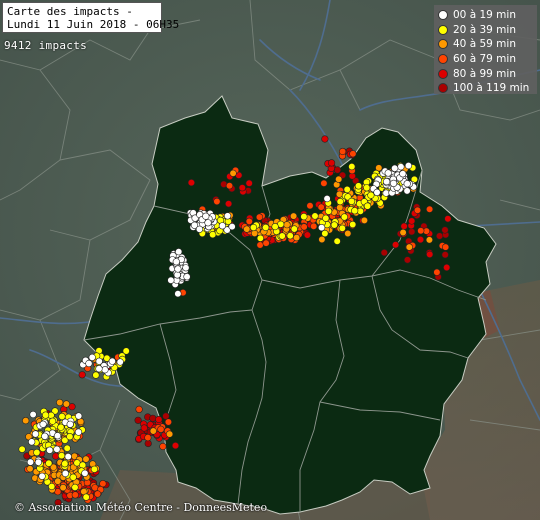 This screenshot has width=540, height=520. What do you see at coordinates (70, 11) in the screenshot?
I see `map-title: Carte des impacts -` at bounding box center [70, 11].